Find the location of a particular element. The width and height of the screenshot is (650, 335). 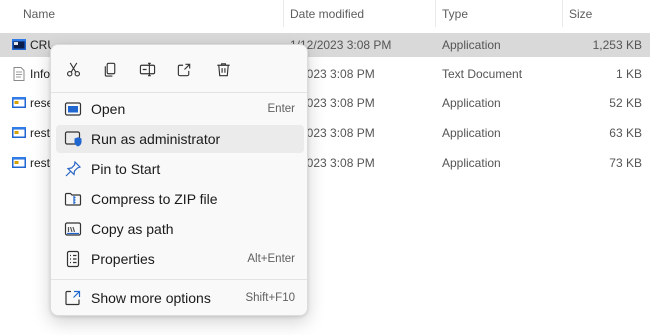

menu-item-properties: Properties Alt+Enter is located at coordinates (180, 259).